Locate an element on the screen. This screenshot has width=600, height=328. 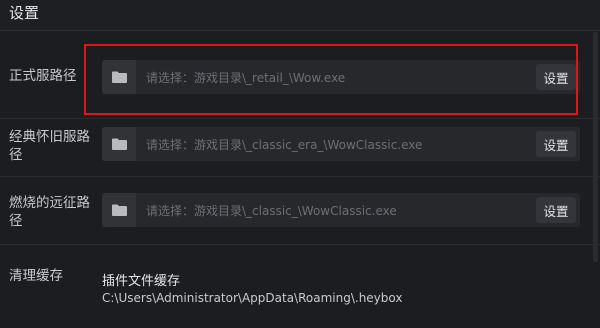
tbc-set-button: 设置 is located at coordinates (556, 210).